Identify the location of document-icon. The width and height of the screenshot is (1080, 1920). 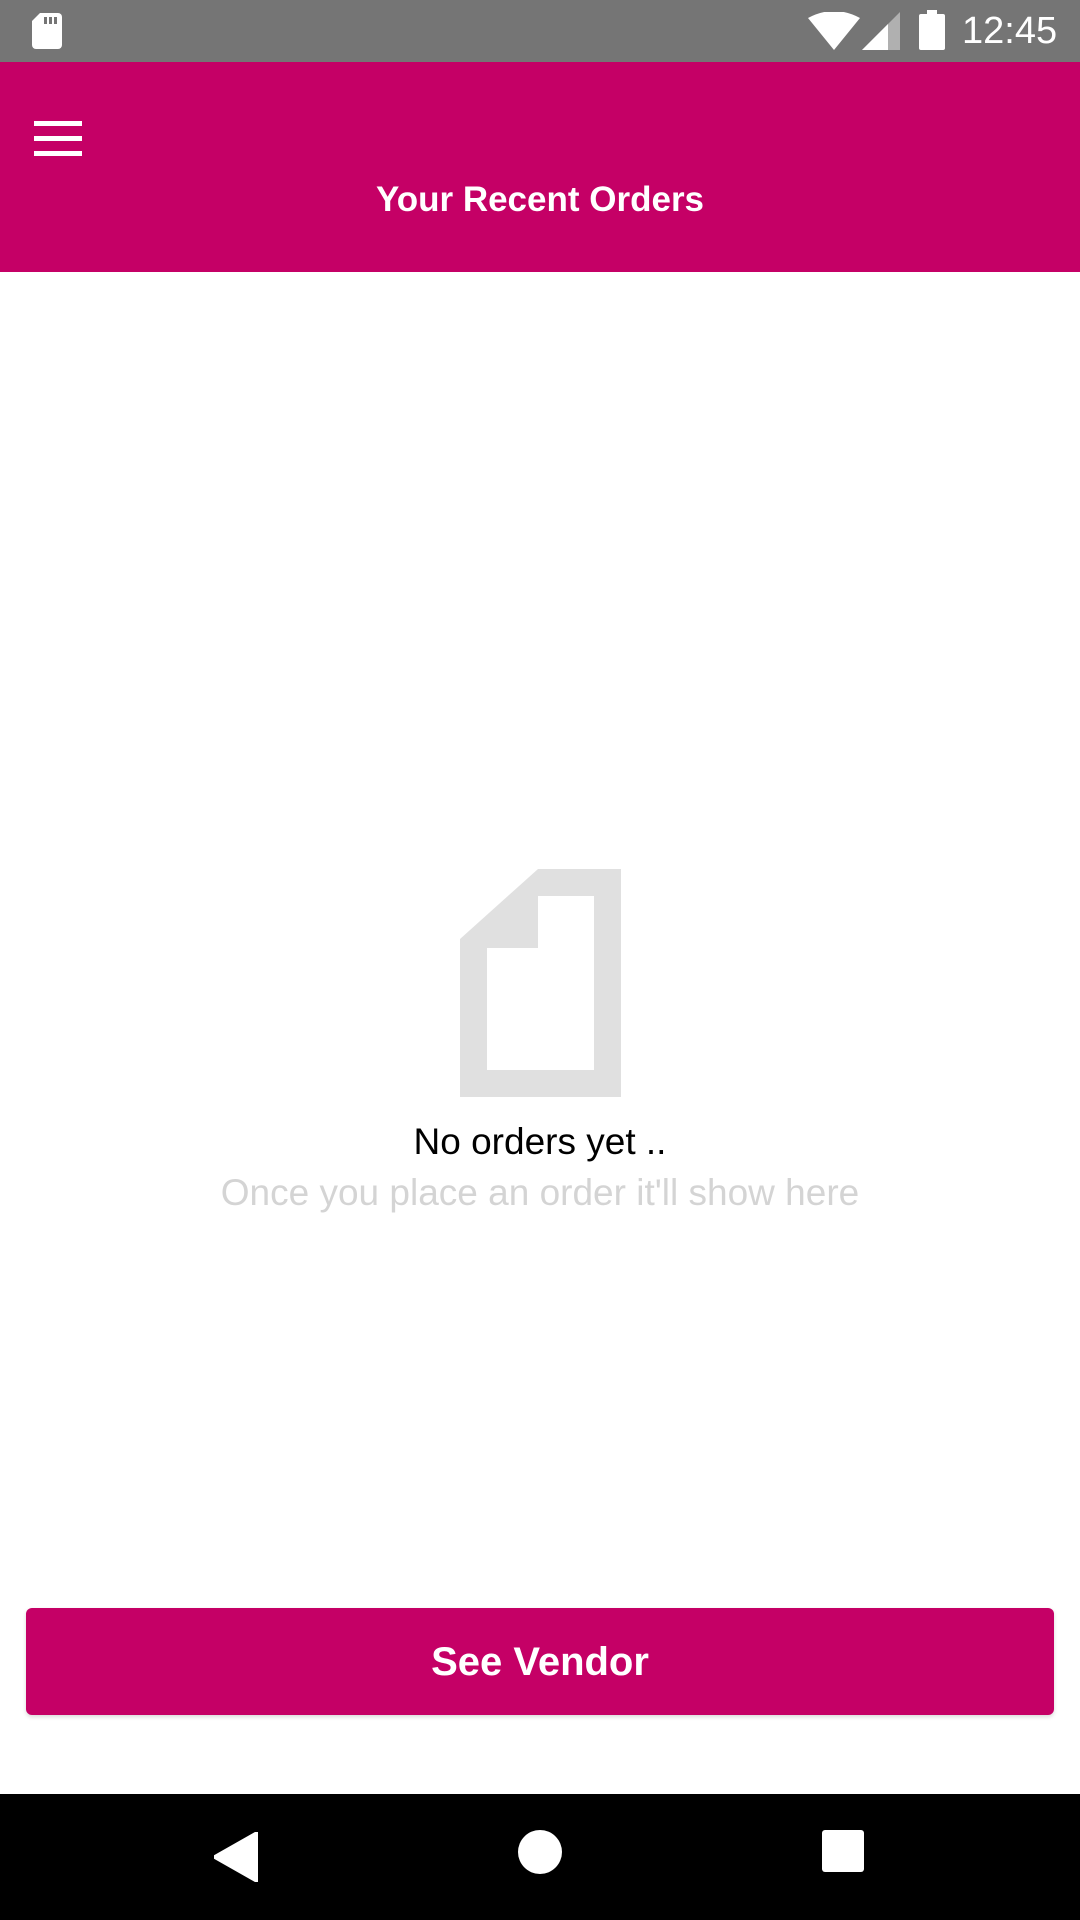
(540, 983).